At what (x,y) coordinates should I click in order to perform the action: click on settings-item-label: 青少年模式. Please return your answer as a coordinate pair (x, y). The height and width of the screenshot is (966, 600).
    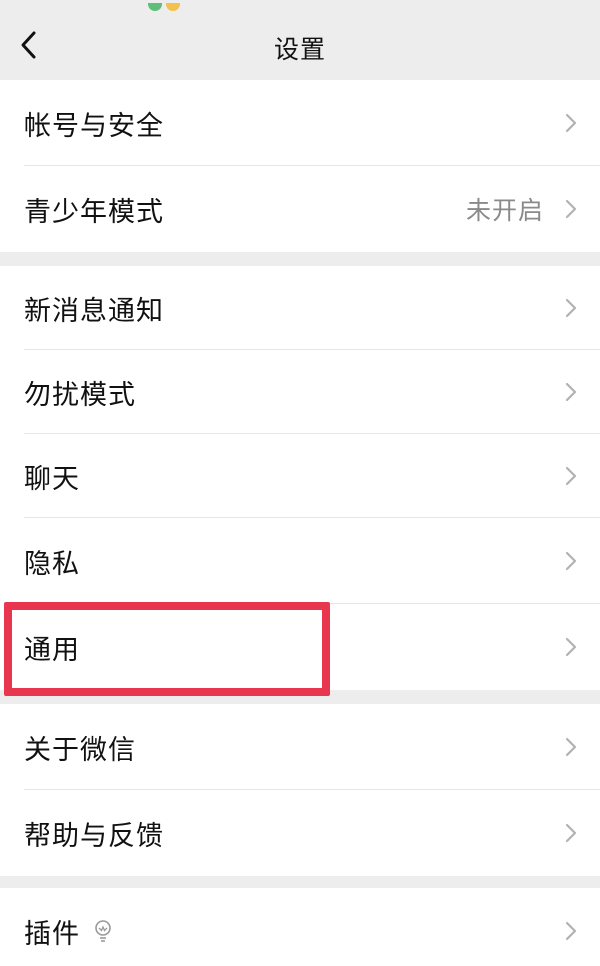
    Looking at the image, I should click on (94, 212).